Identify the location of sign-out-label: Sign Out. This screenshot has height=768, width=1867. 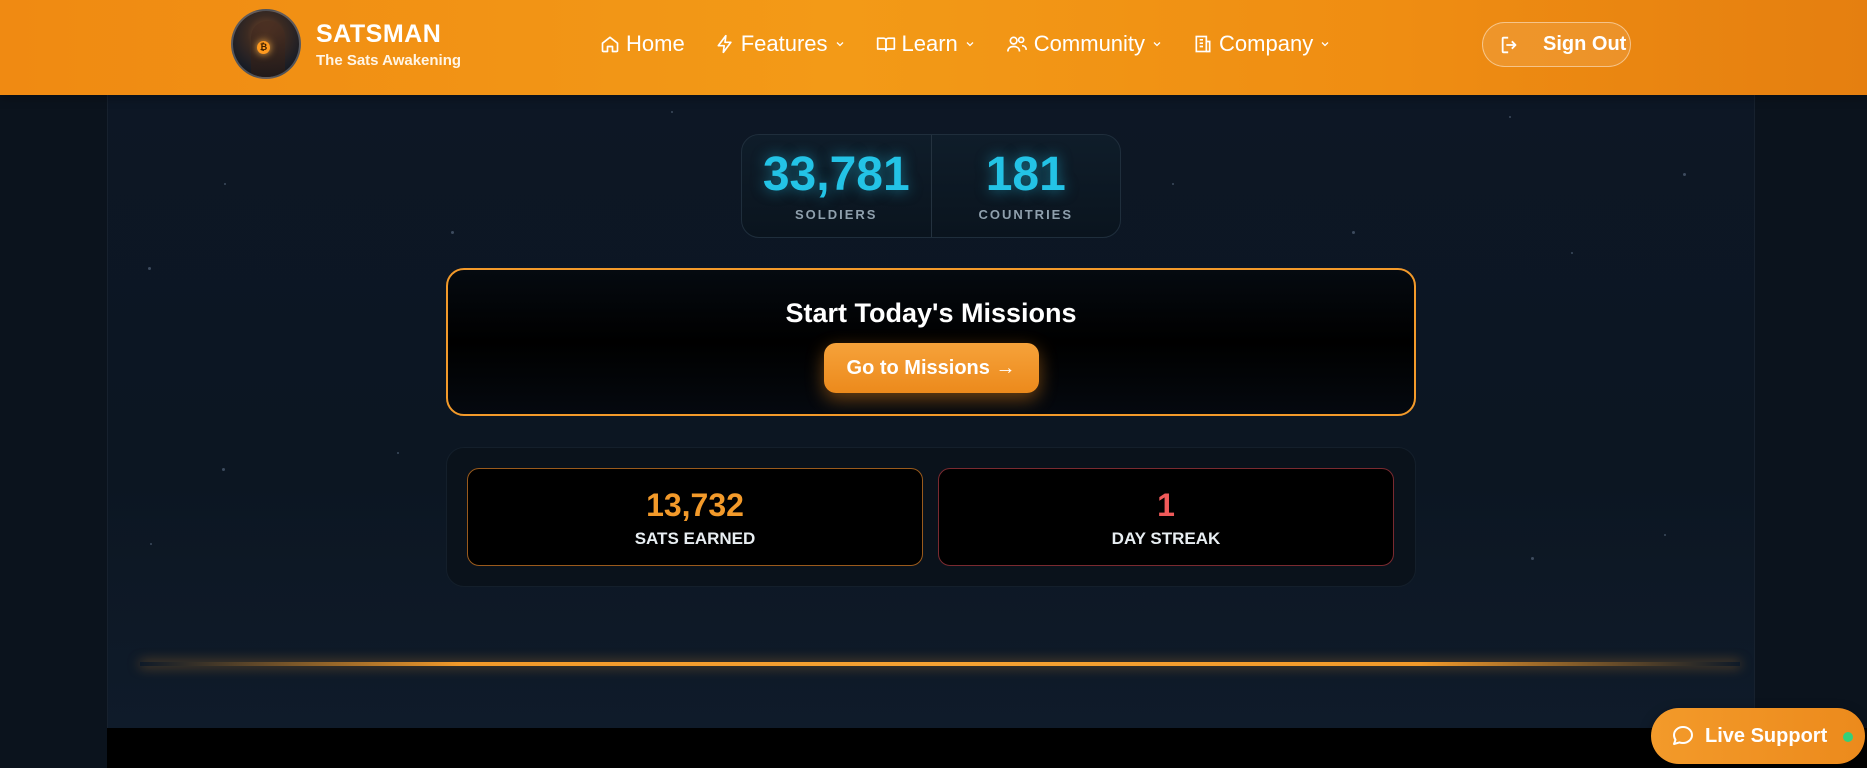
(1585, 44).